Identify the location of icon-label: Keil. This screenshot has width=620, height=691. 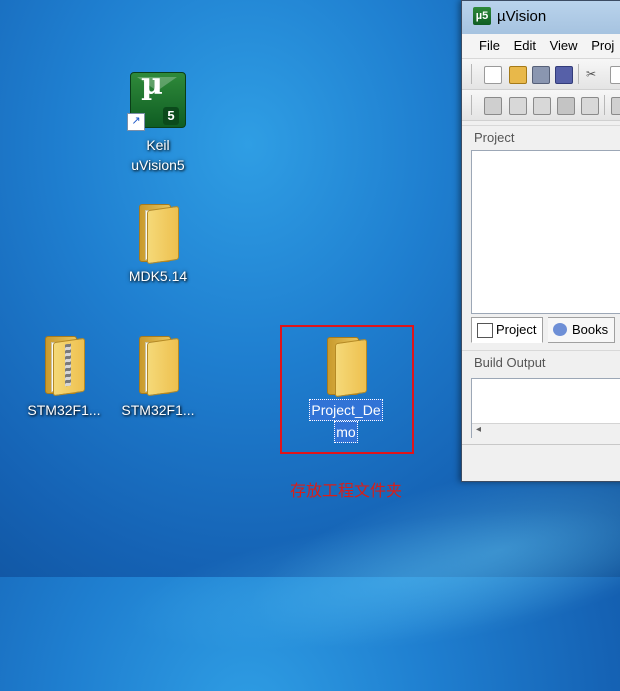
(158, 145).